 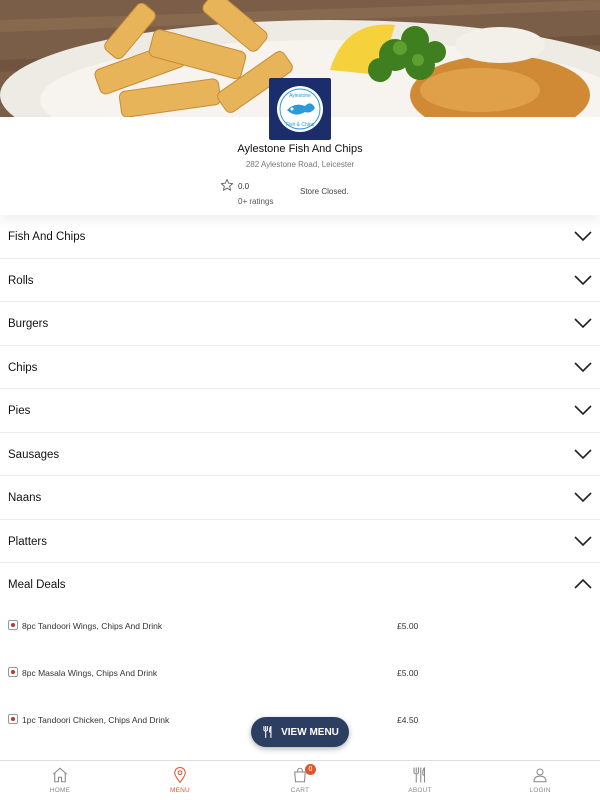 I want to click on category-label: Pies, so click(x=19, y=411).